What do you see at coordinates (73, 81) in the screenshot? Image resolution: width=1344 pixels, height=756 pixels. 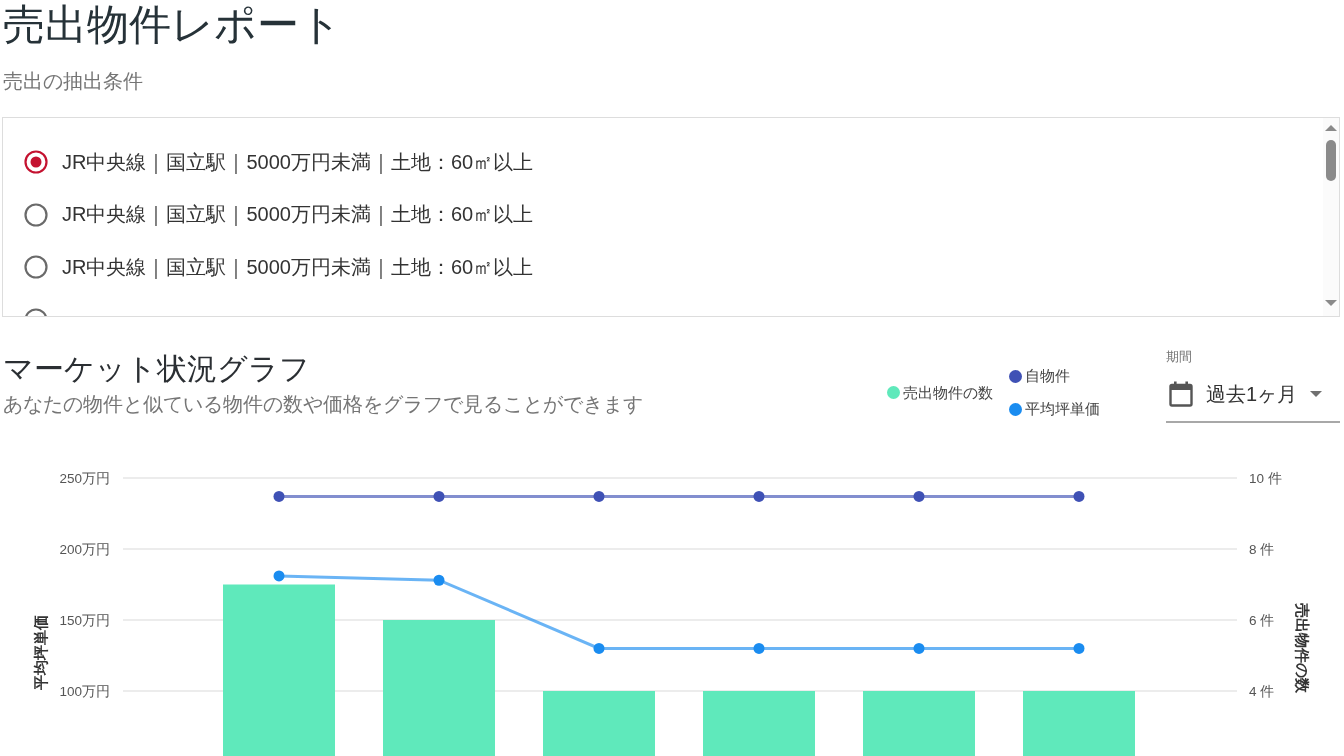 I see `section-subtitle: 売出の抽出条件` at bounding box center [73, 81].